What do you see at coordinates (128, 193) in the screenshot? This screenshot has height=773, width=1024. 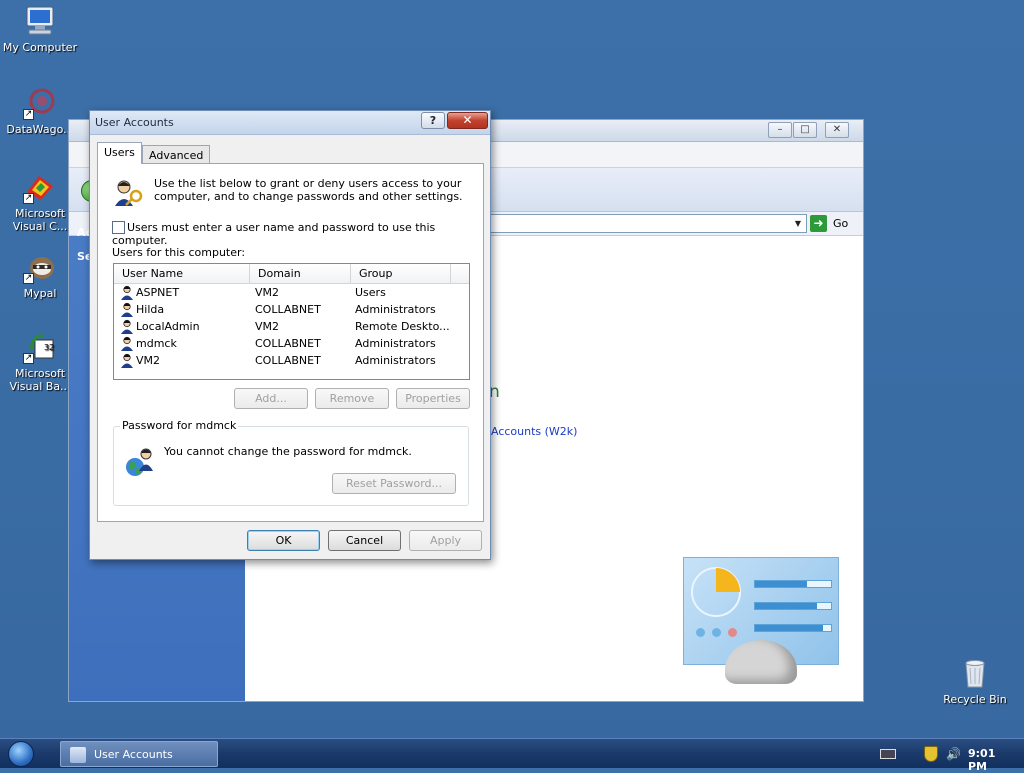 I see `users-keys-icon` at bounding box center [128, 193].